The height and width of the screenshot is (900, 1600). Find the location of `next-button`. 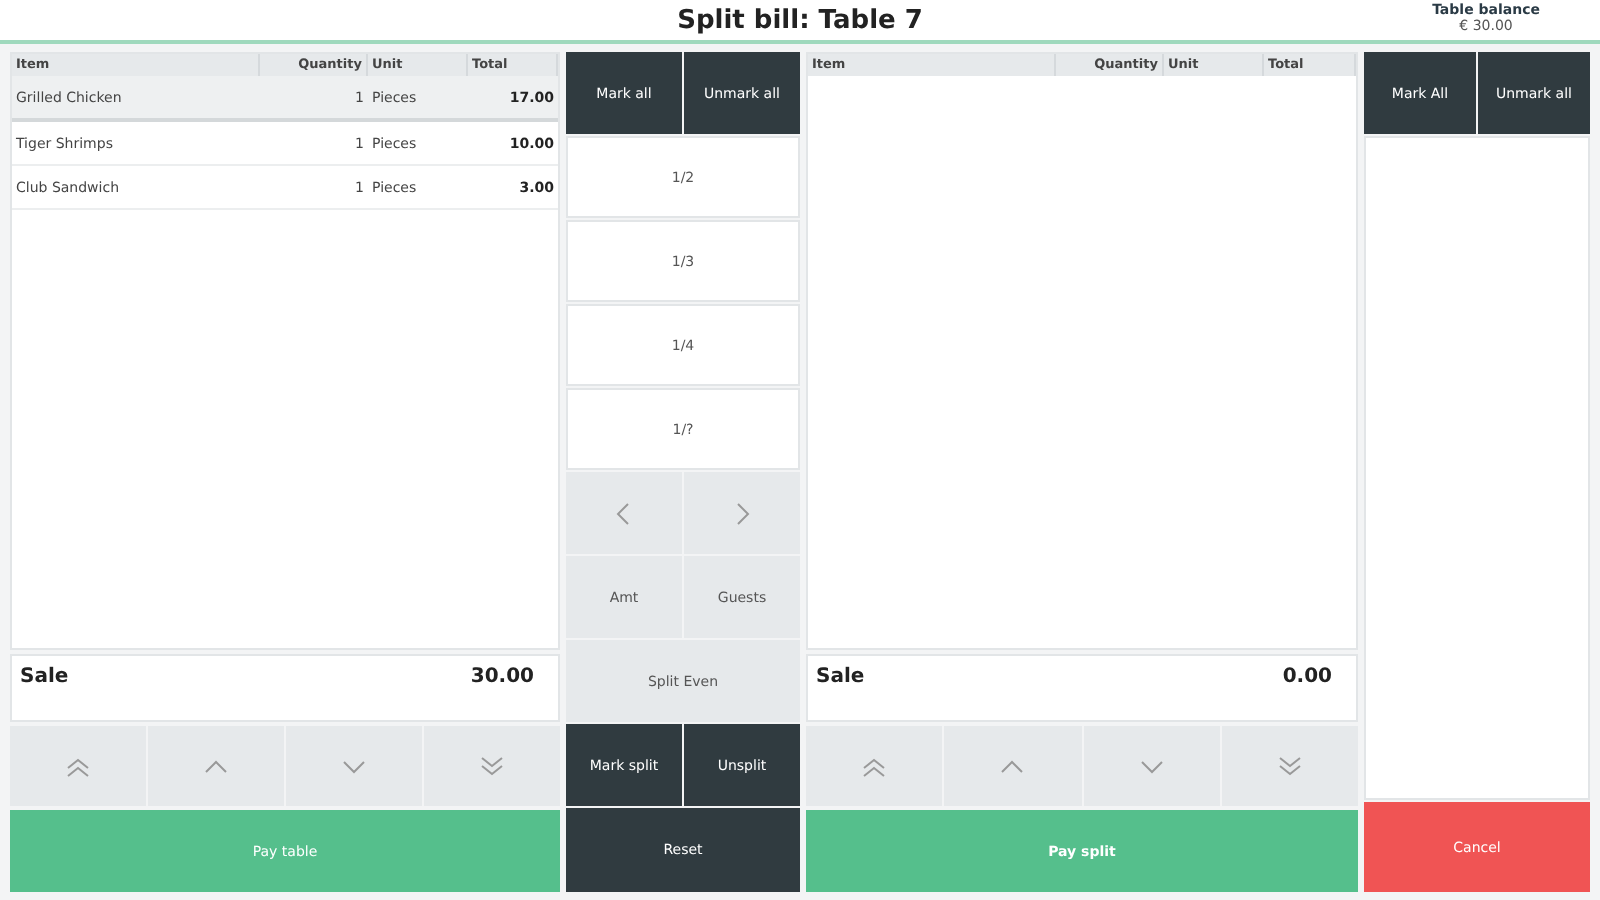

next-button is located at coordinates (742, 513).